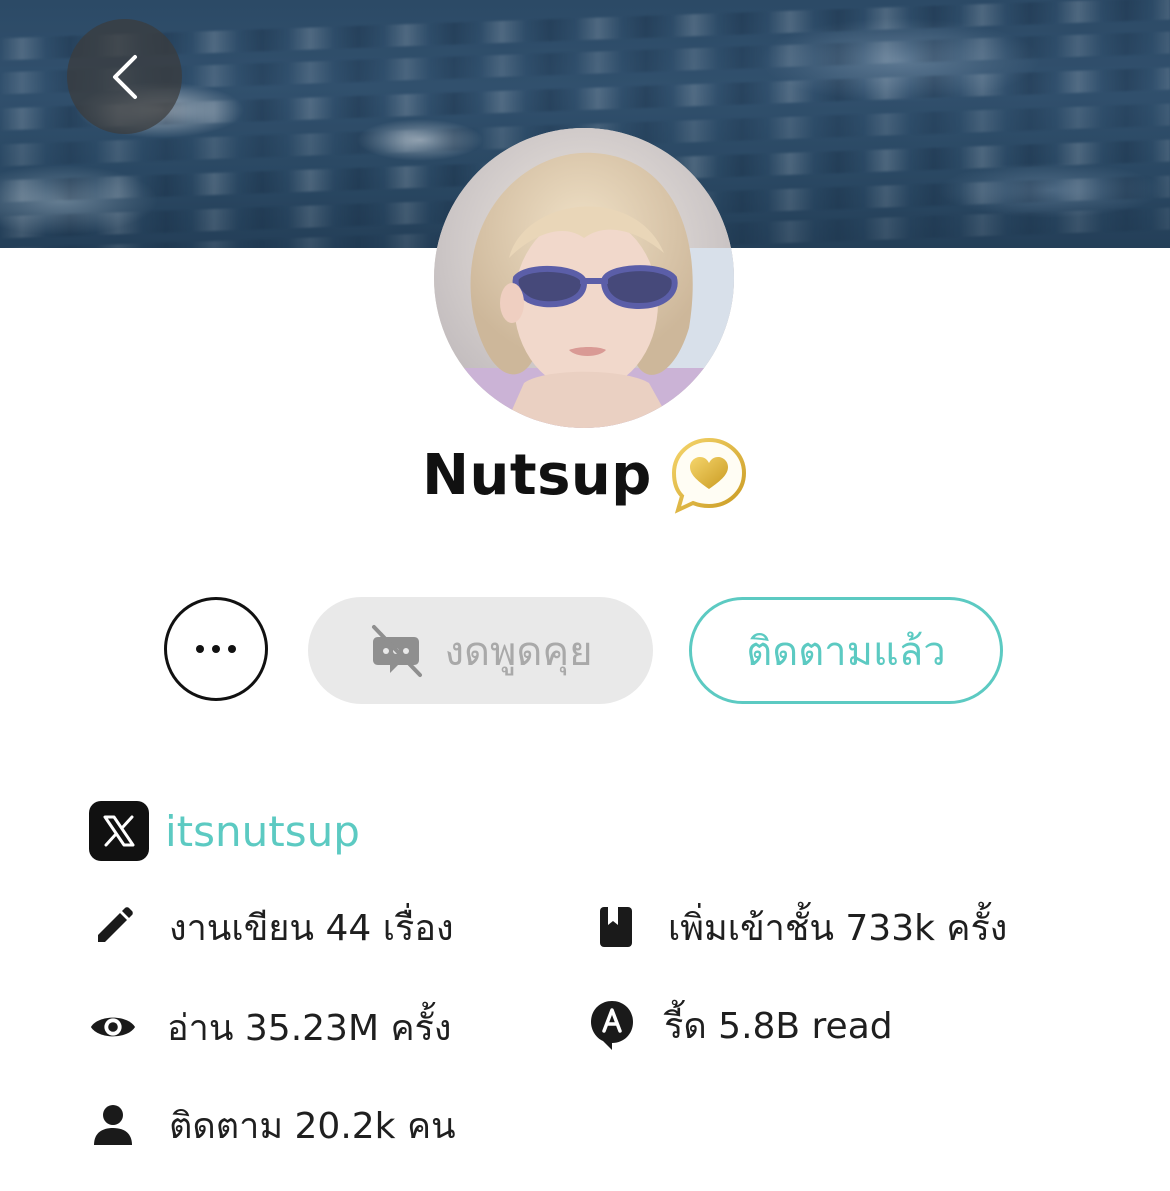 The image size is (1170, 1191). Describe the element at coordinates (518, 651) in the screenshot. I see `chat-disabled-label: งดพูดคุย` at that location.